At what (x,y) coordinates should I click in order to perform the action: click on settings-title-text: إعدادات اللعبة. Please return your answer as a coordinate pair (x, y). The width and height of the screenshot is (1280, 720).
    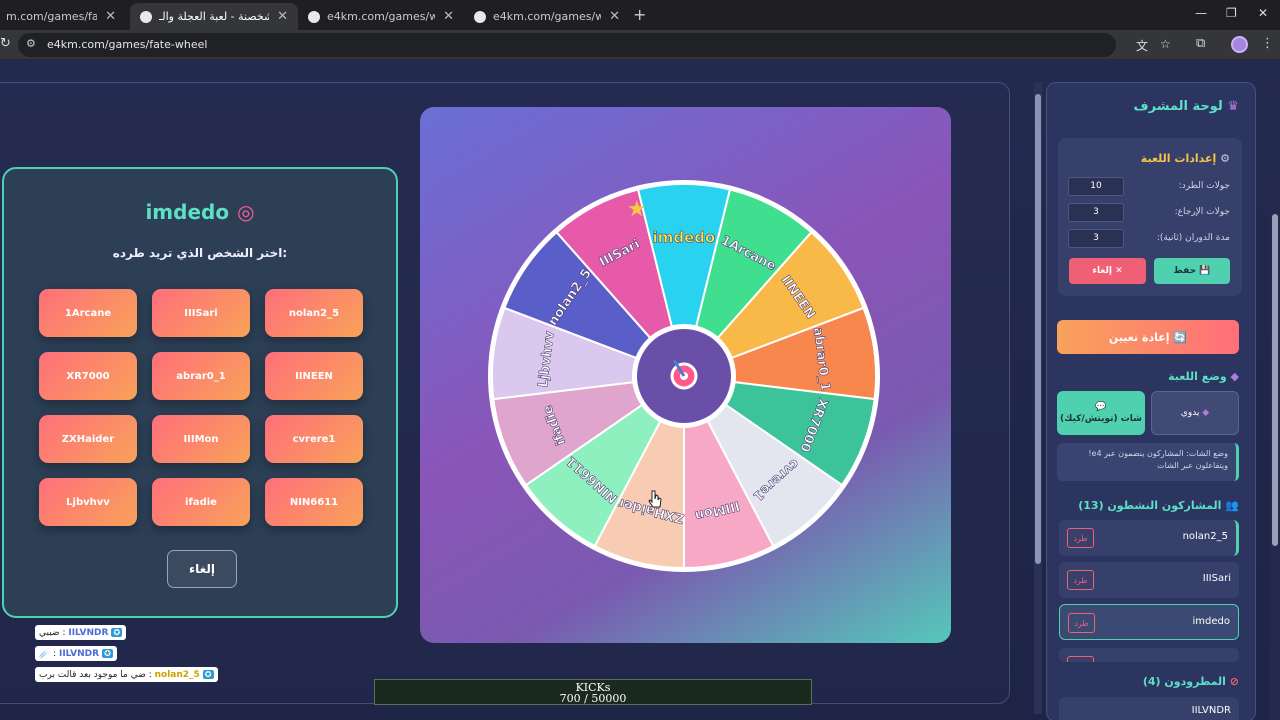
    Looking at the image, I should click on (1178, 158).